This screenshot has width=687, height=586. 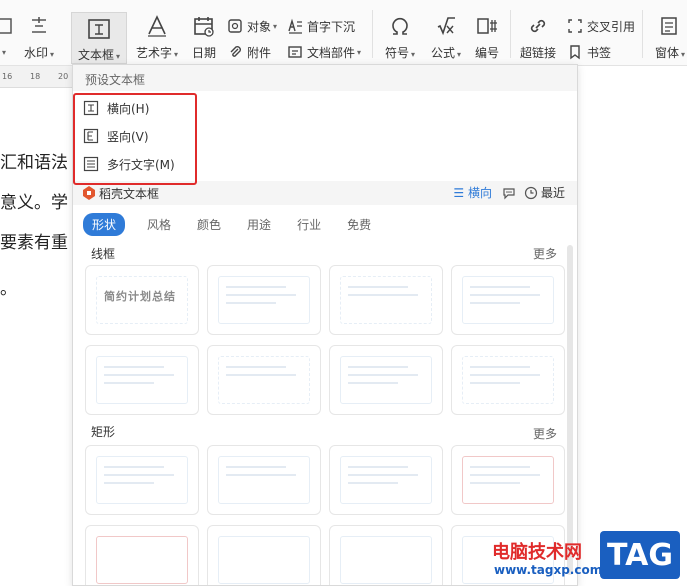 What do you see at coordinates (39, 26) in the screenshot?
I see `watermark-icon` at bounding box center [39, 26].